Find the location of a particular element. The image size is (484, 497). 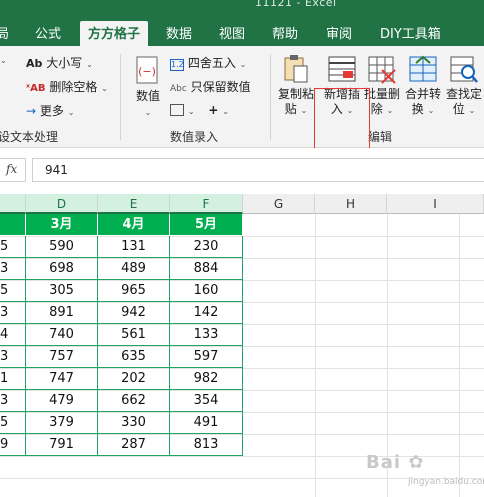

table-cell: 230 is located at coordinates (206, 247).